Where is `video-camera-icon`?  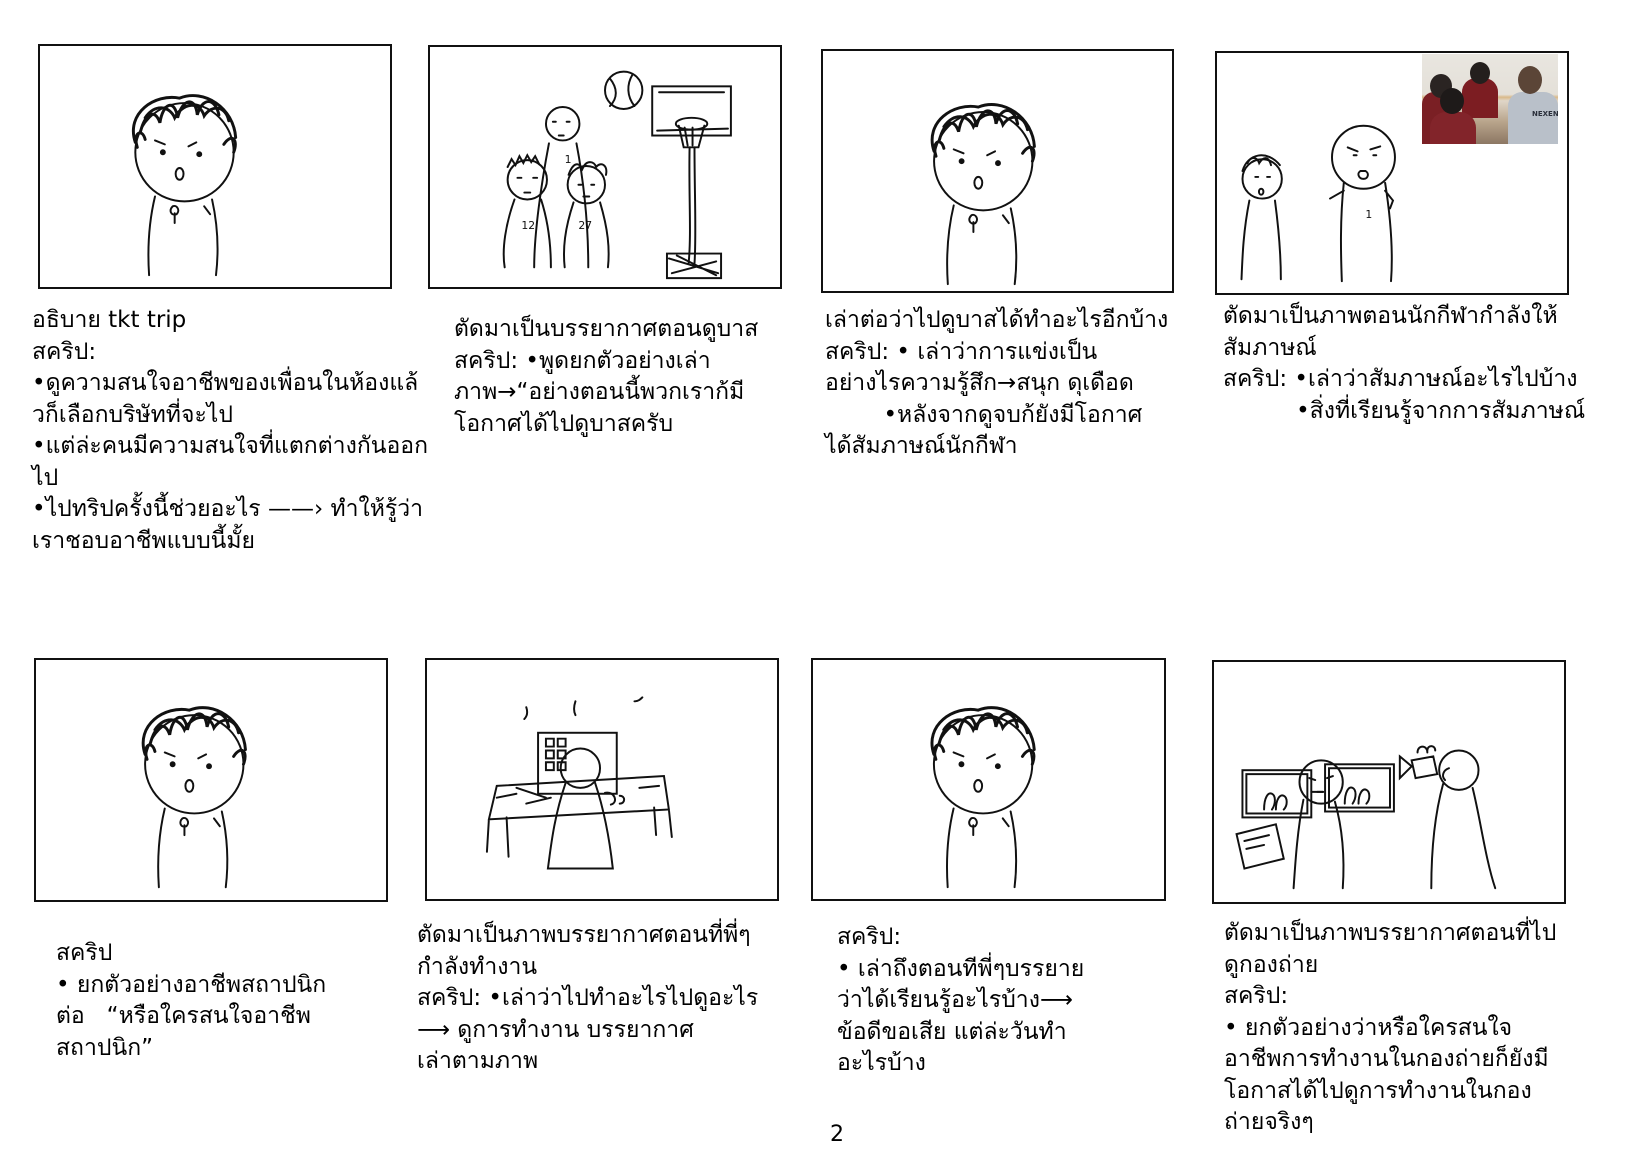 video-camera-icon is located at coordinates (1418, 763).